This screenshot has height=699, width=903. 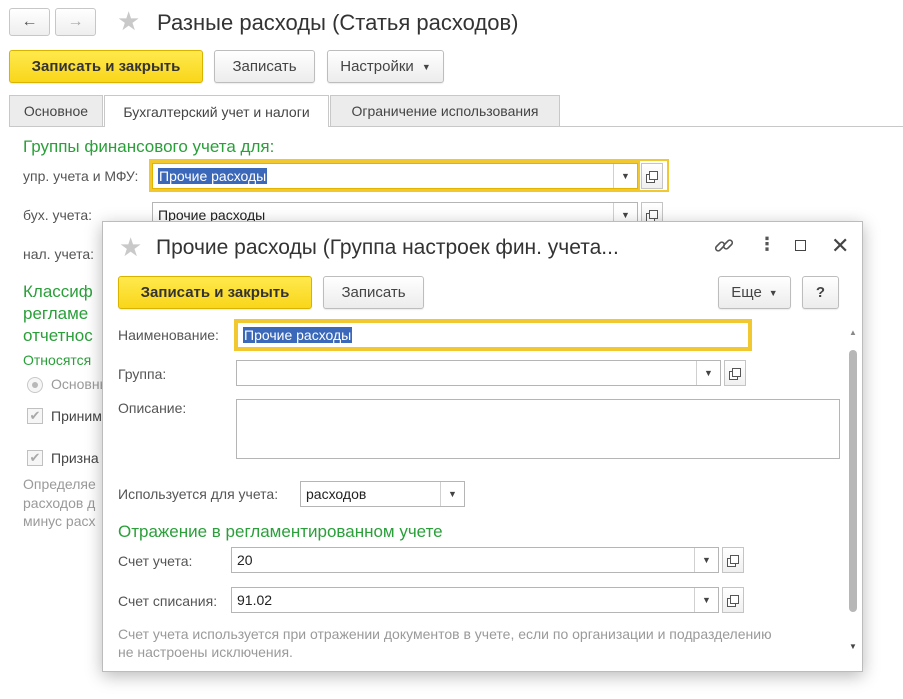 What do you see at coordinates (59, 503) in the screenshot?
I see `note-line-2: расходов д` at bounding box center [59, 503].